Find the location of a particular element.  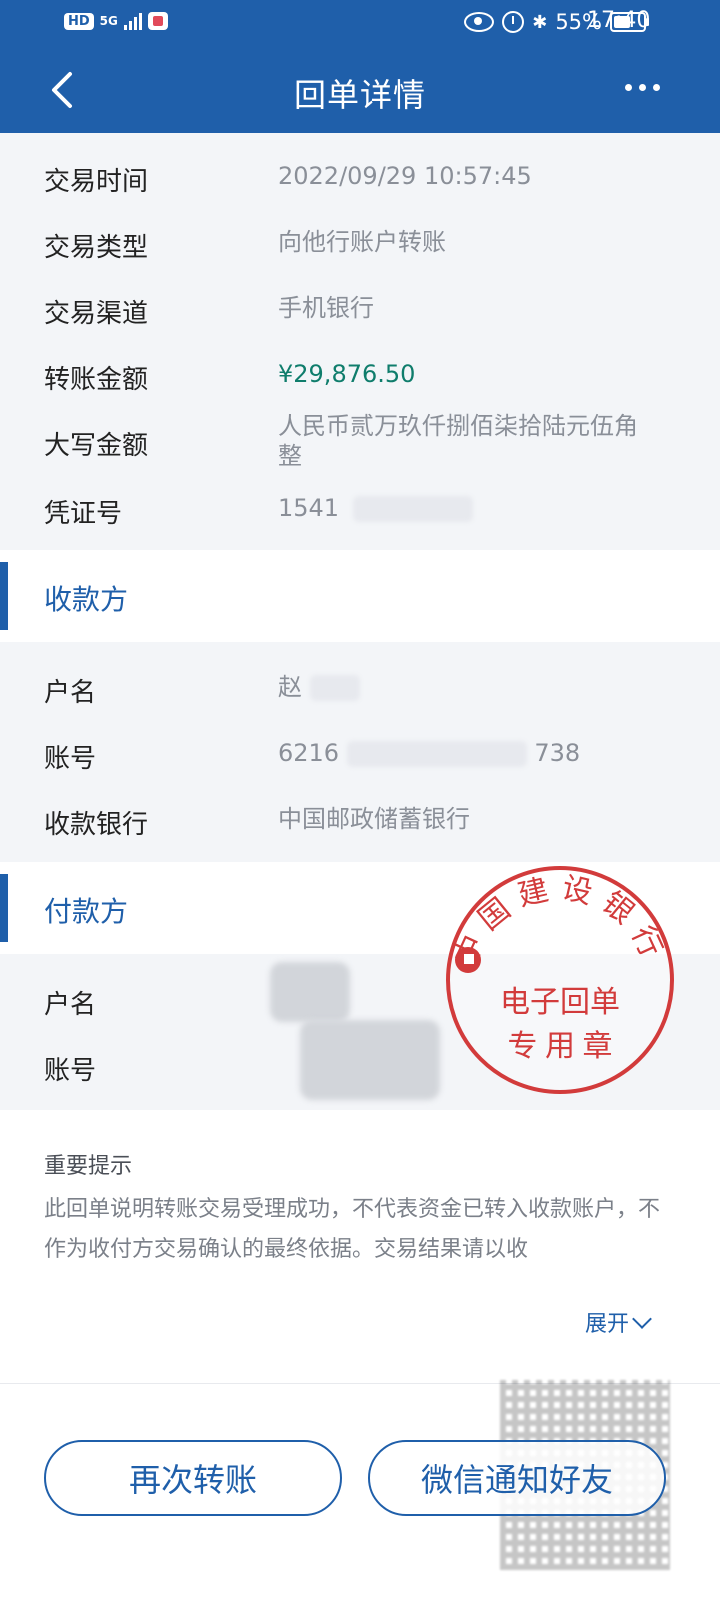

network-indicator: 5G is located at coordinates (108, 21).